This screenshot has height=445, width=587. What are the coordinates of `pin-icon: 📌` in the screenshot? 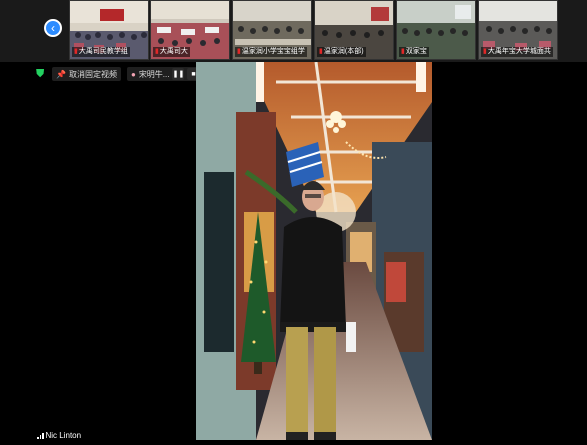 It's located at (61, 74).